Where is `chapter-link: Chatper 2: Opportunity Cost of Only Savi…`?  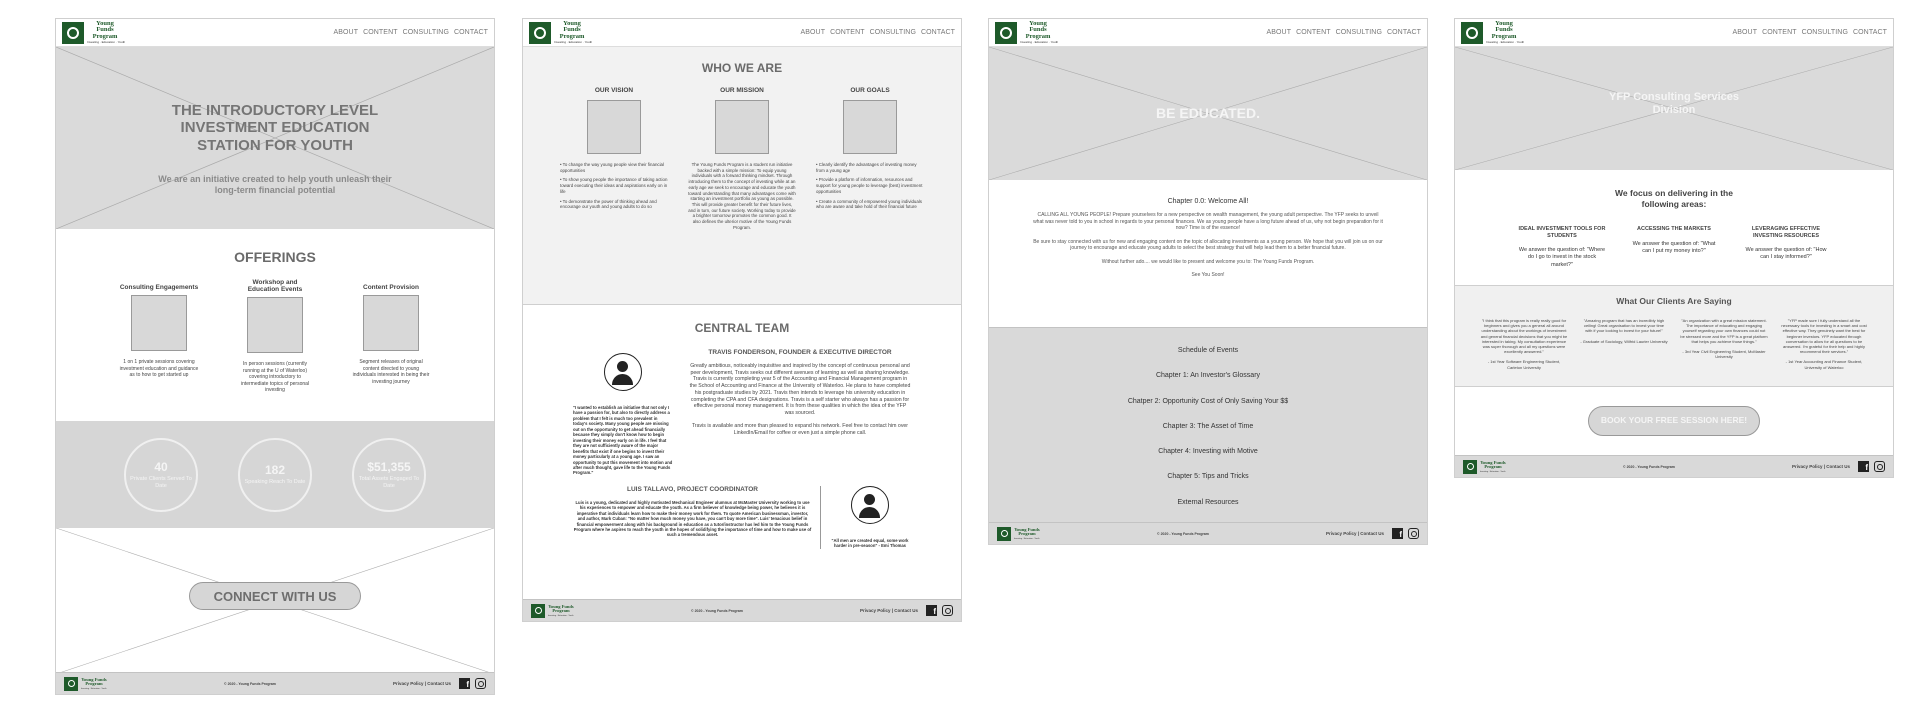
chapter-link: Chatper 2: Opportunity Cost of Only Savi… is located at coordinates (1208, 401).